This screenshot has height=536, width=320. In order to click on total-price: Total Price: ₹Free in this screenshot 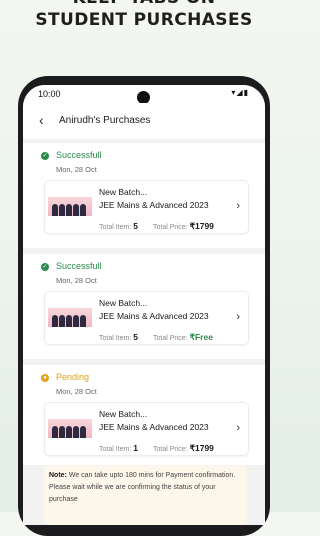, I will do `click(183, 337)`.